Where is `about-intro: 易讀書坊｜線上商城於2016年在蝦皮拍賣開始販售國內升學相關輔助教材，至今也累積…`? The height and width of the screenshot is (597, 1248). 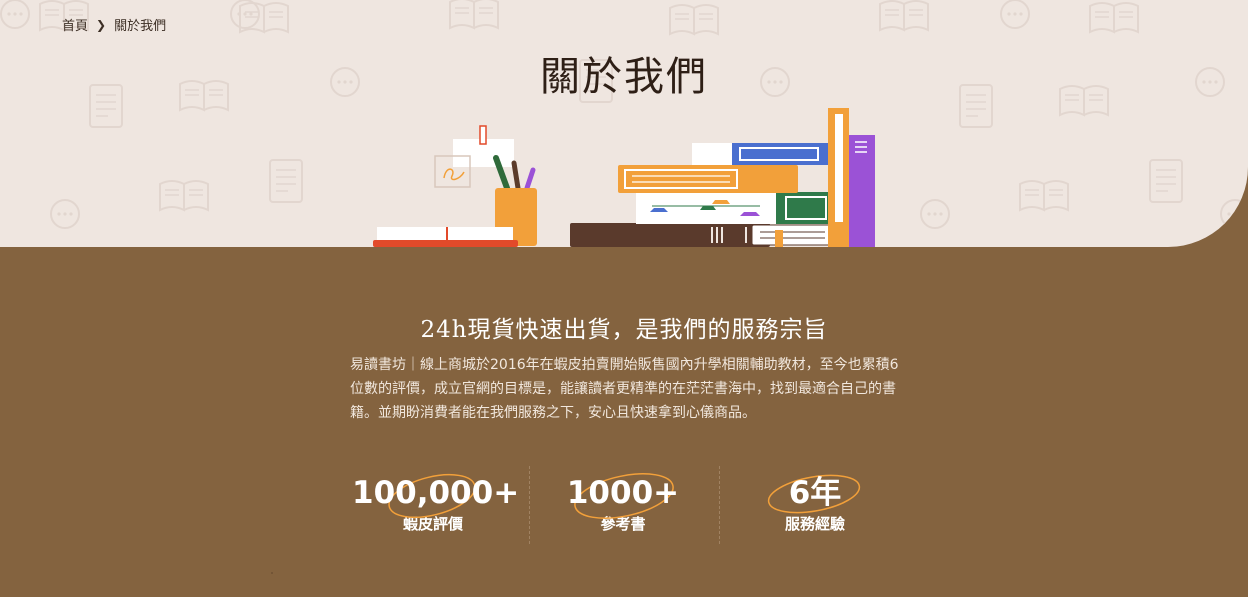
about-intro: 易讀書坊｜線上商城於2016年在蝦皮拍賣開始販售國內升學相關輔助教材，至今也累積… is located at coordinates (624, 389).